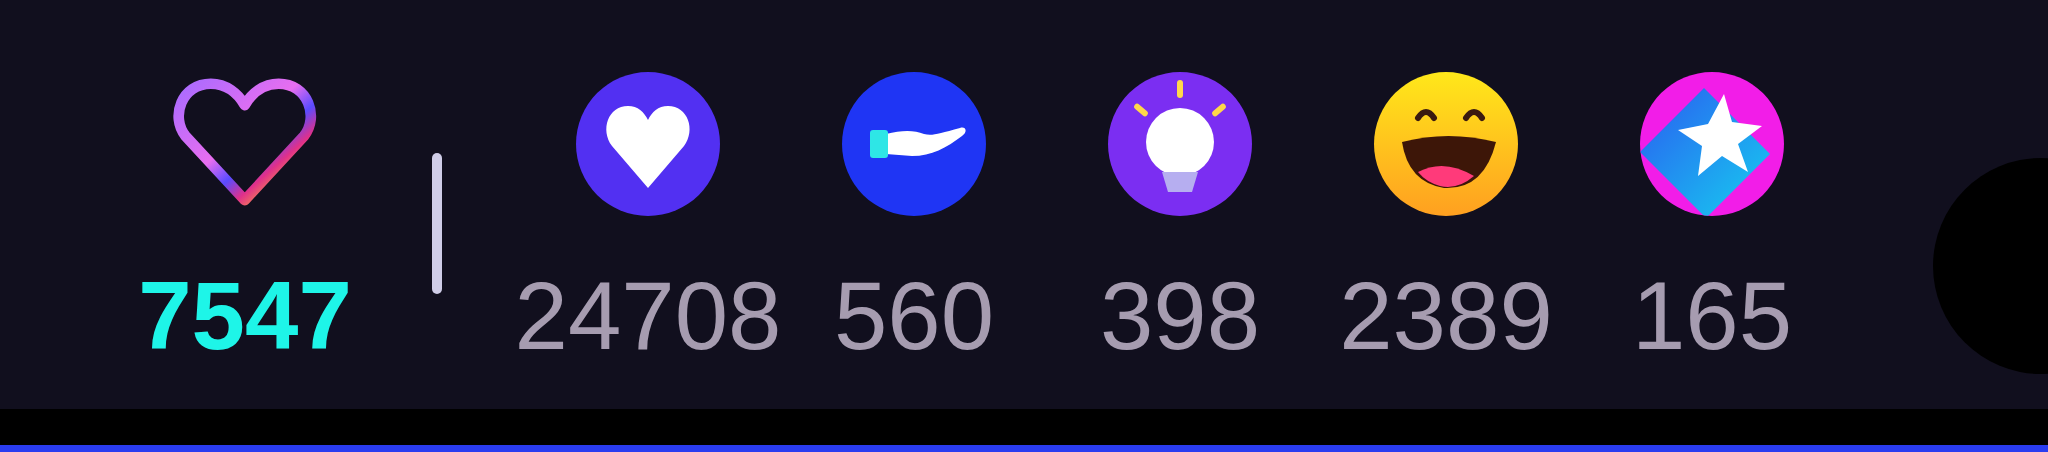 The height and width of the screenshot is (452, 2048). Describe the element at coordinates (914, 316) in the screenshot. I see `reaction-count: 560` at that location.